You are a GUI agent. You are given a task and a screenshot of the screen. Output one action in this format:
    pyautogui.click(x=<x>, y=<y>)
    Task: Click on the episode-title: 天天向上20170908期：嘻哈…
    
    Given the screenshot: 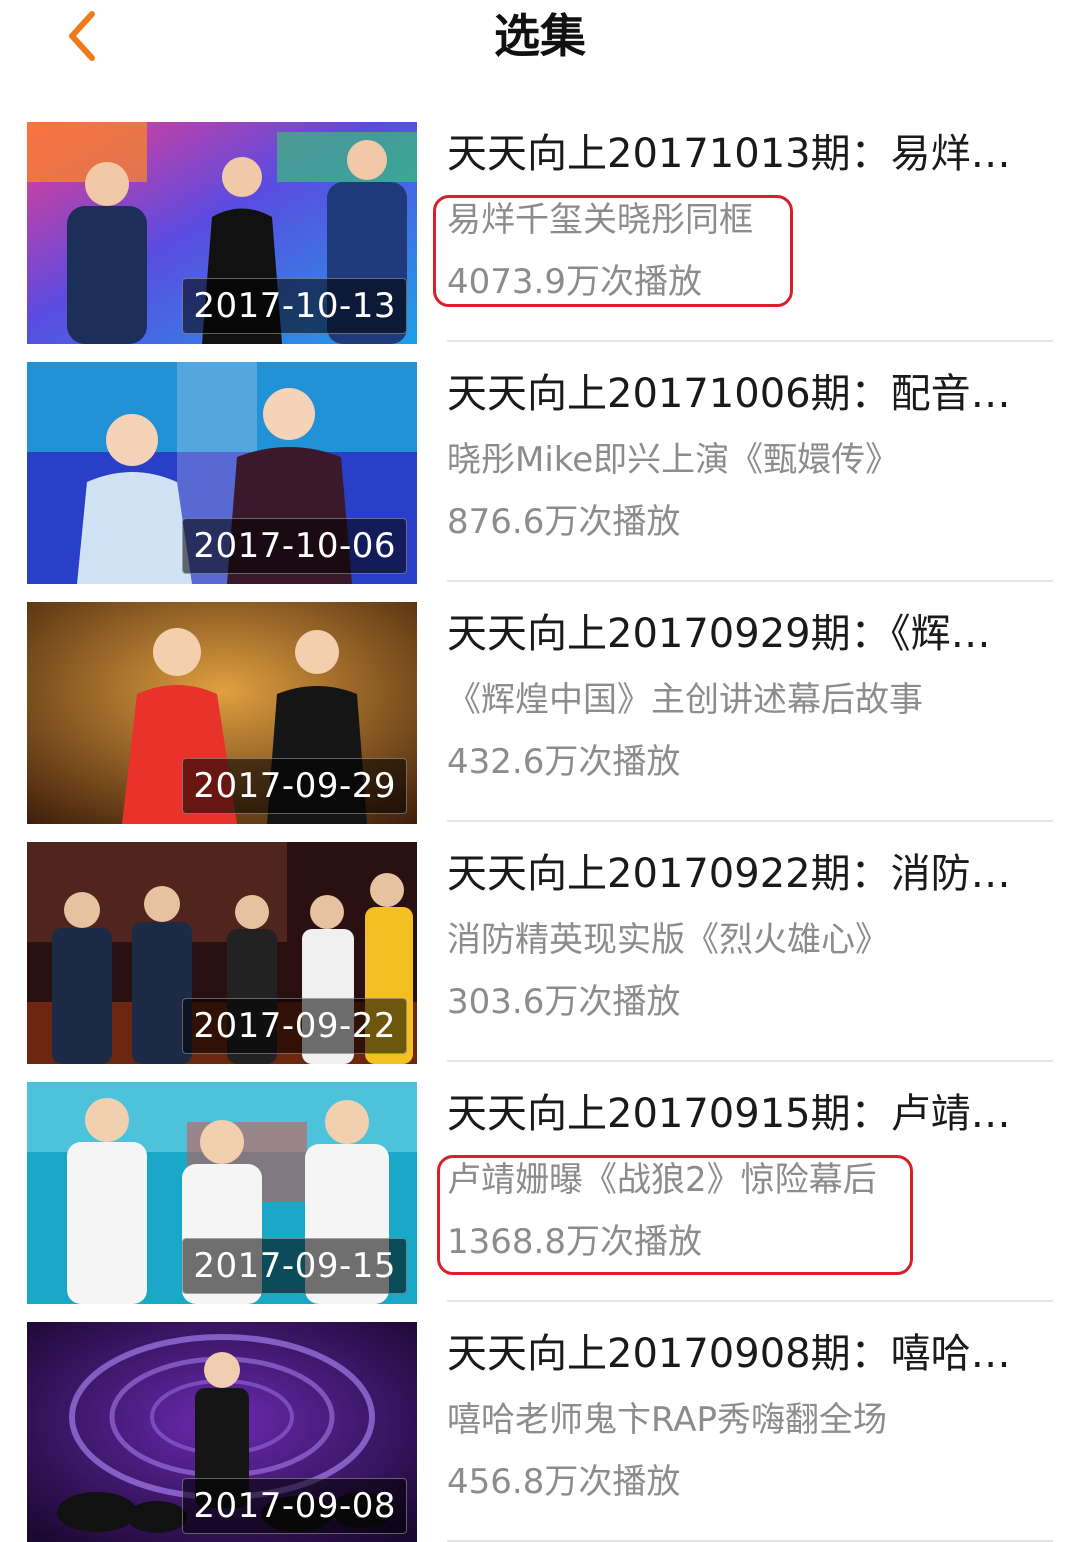 What is the action you would take?
    pyautogui.click(x=729, y=1354)
    